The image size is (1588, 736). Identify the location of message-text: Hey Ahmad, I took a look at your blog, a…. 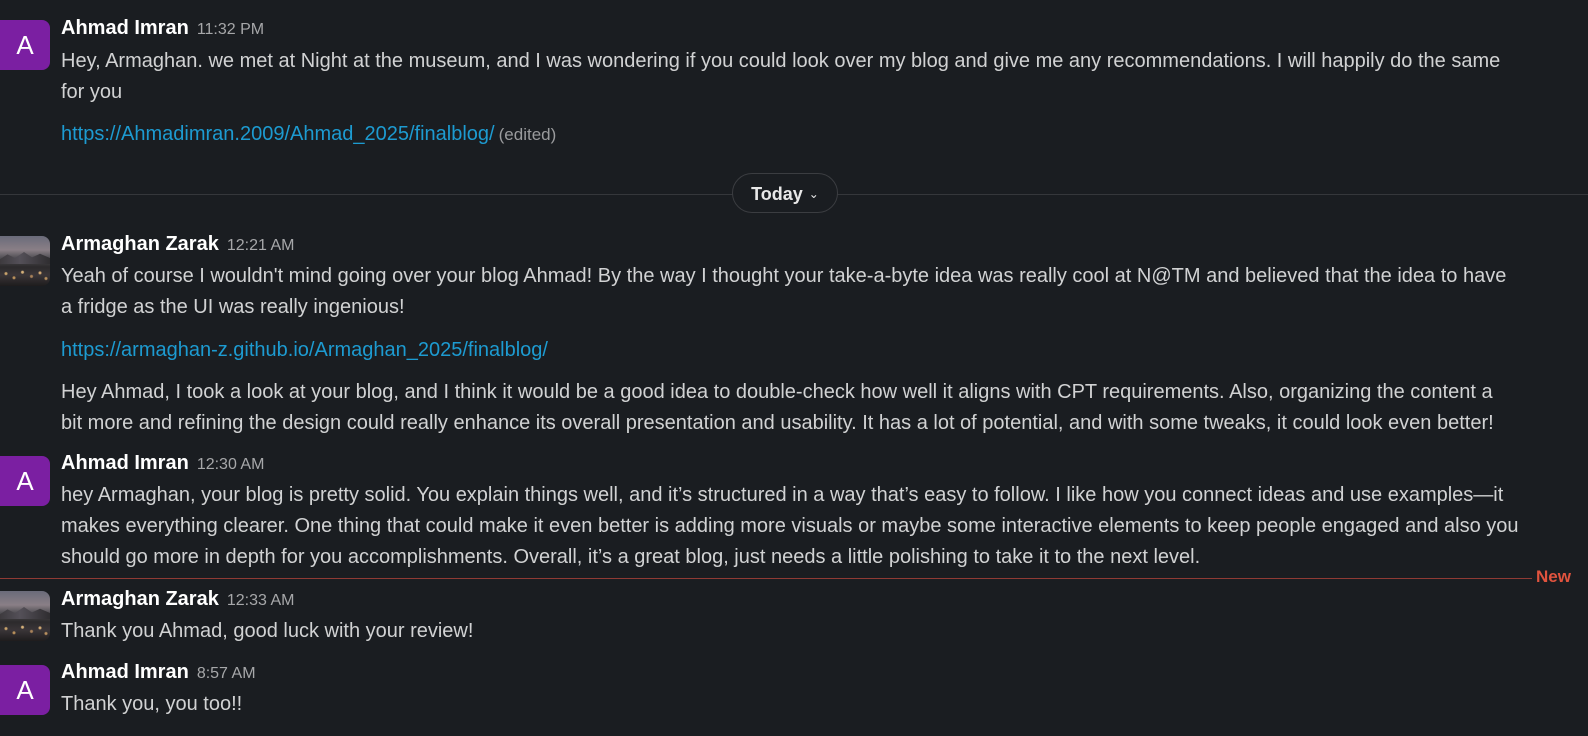
(824, 408).